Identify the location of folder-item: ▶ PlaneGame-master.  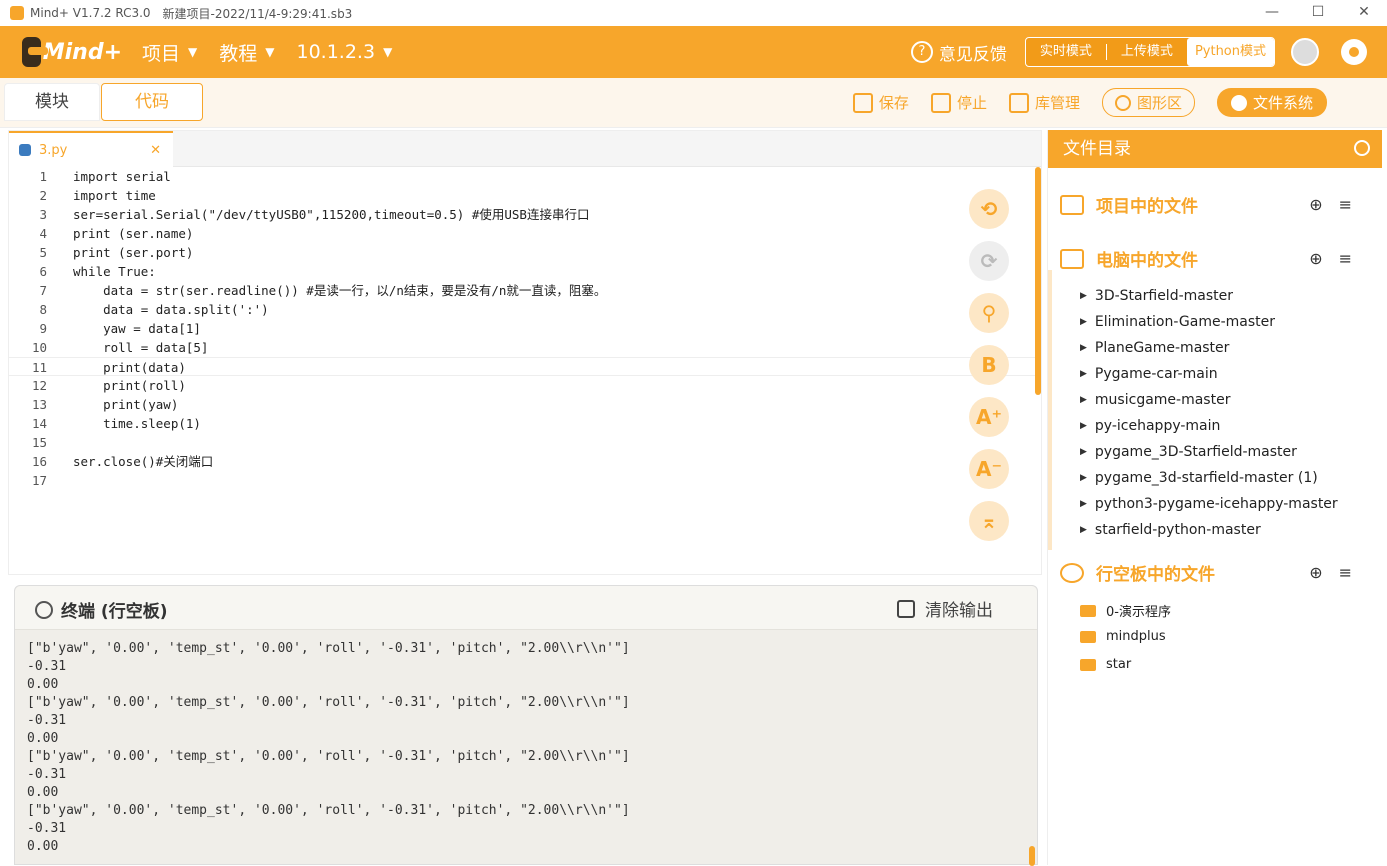
(1154, 348).